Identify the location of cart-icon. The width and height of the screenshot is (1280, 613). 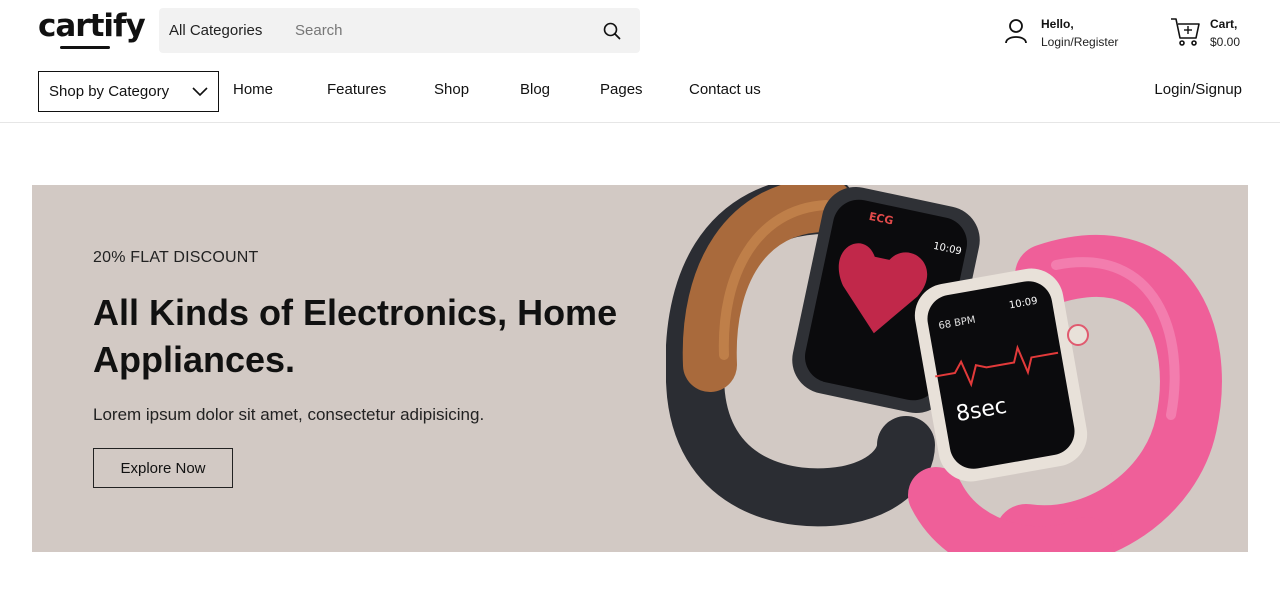
(1185, 32).